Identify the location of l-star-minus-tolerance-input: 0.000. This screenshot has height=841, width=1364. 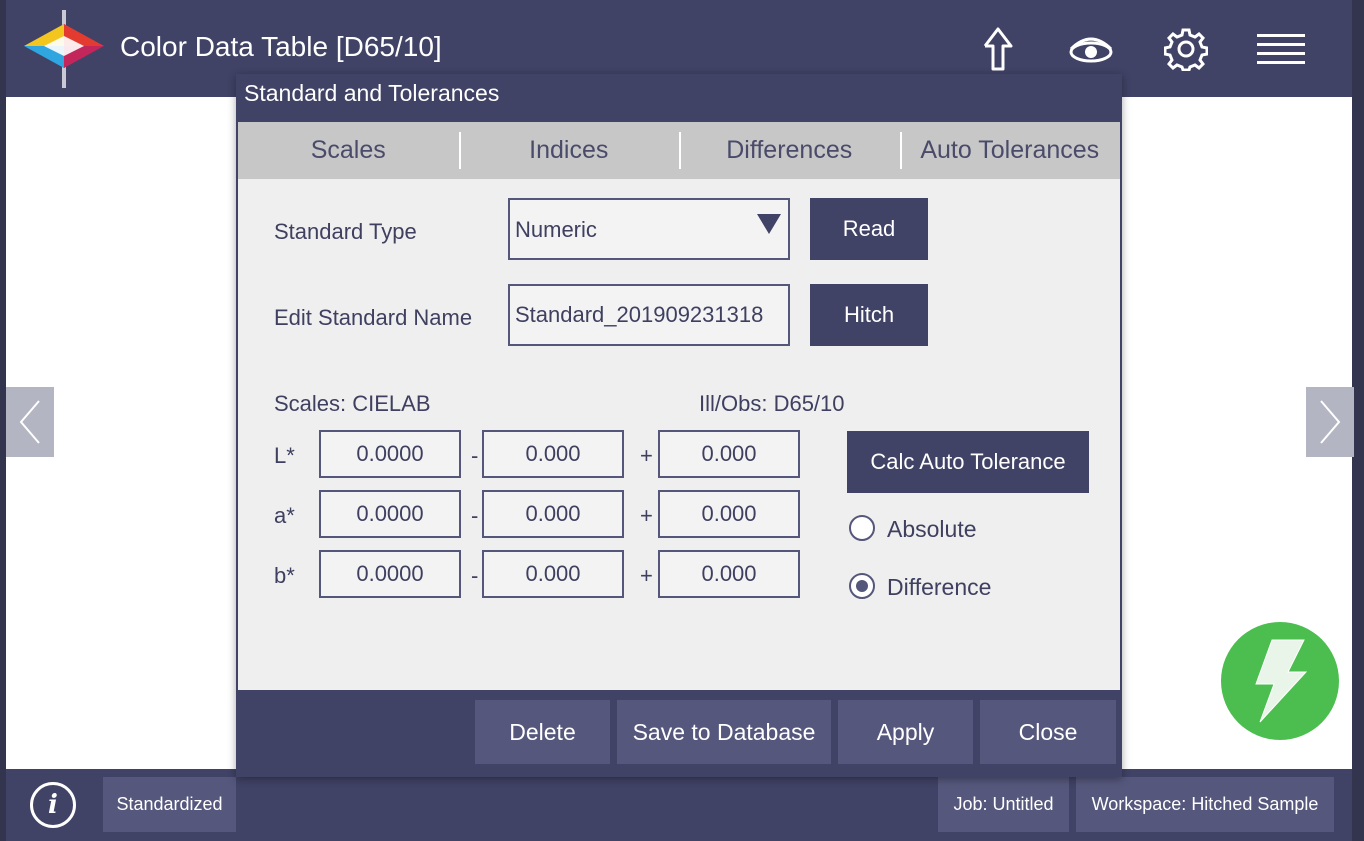
(553, 454).